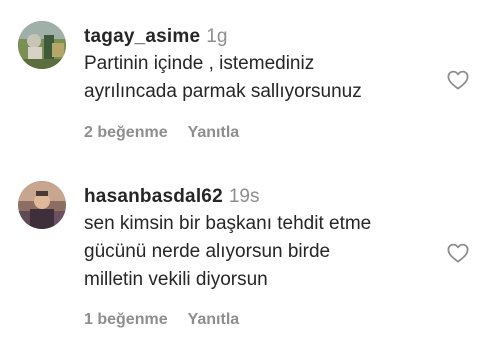 The image size is (492, 349). I want to click on comment-actions: 1 beğenme Yanıtla, so click(161, 320).